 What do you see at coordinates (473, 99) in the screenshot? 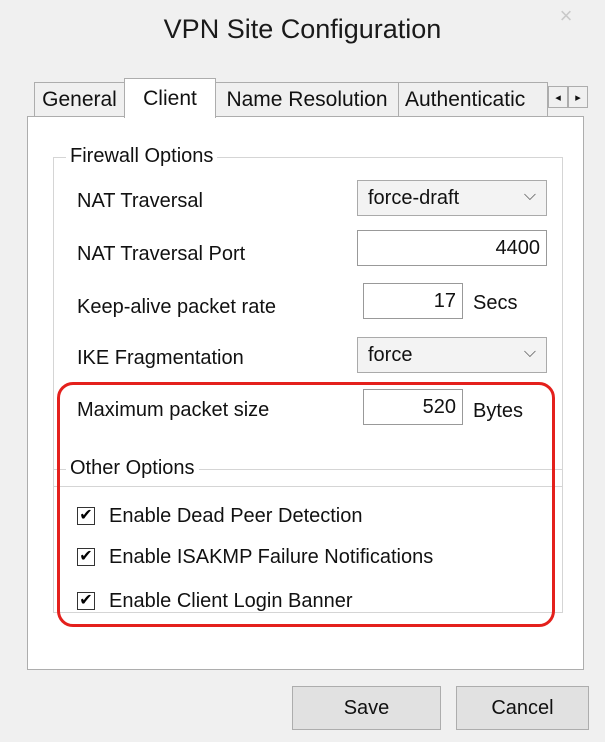
I see `tab-authentication: Authenticatic` at bounding box center [473, 99].